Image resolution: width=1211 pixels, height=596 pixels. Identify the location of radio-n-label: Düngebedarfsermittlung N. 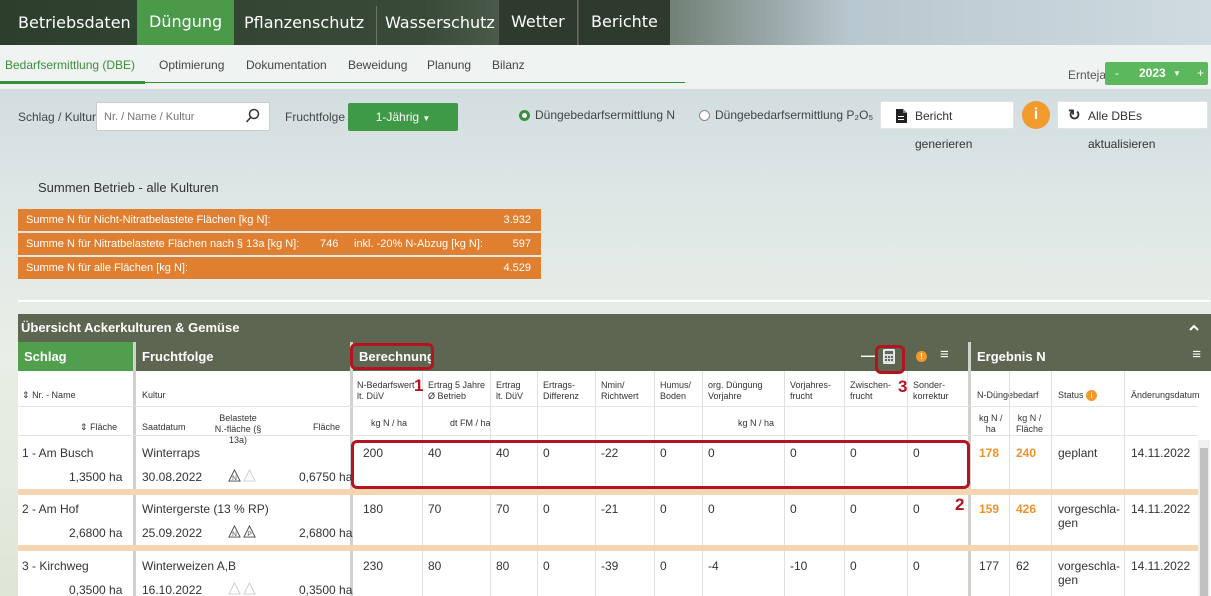
(605, 115).